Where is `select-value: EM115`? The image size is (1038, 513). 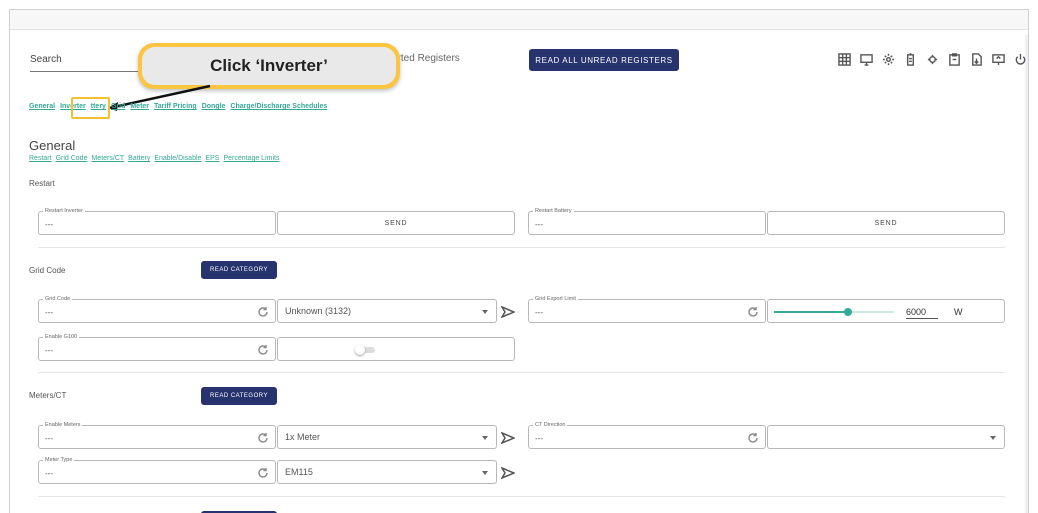 select-value: EM115 is located at coordinates (299, 472).